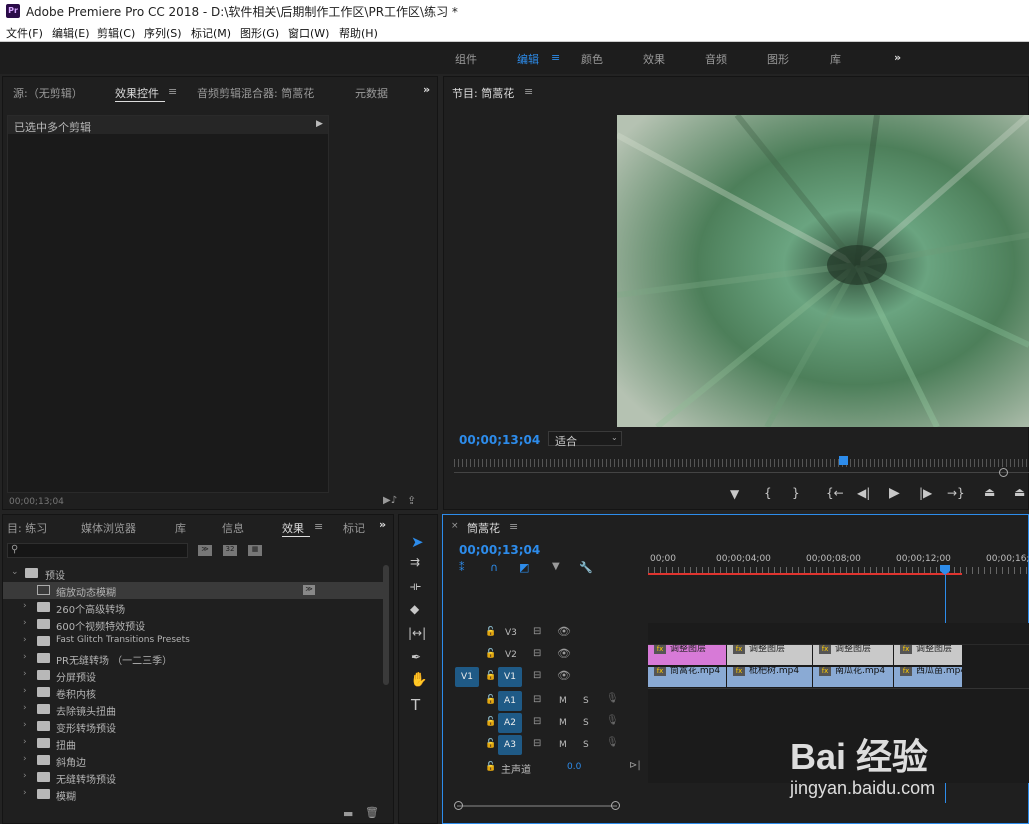  What do you see at coordinates (462, 567) in the screenshot?
I see `nest-icon: ⁑` at bounding box center [462, 567].